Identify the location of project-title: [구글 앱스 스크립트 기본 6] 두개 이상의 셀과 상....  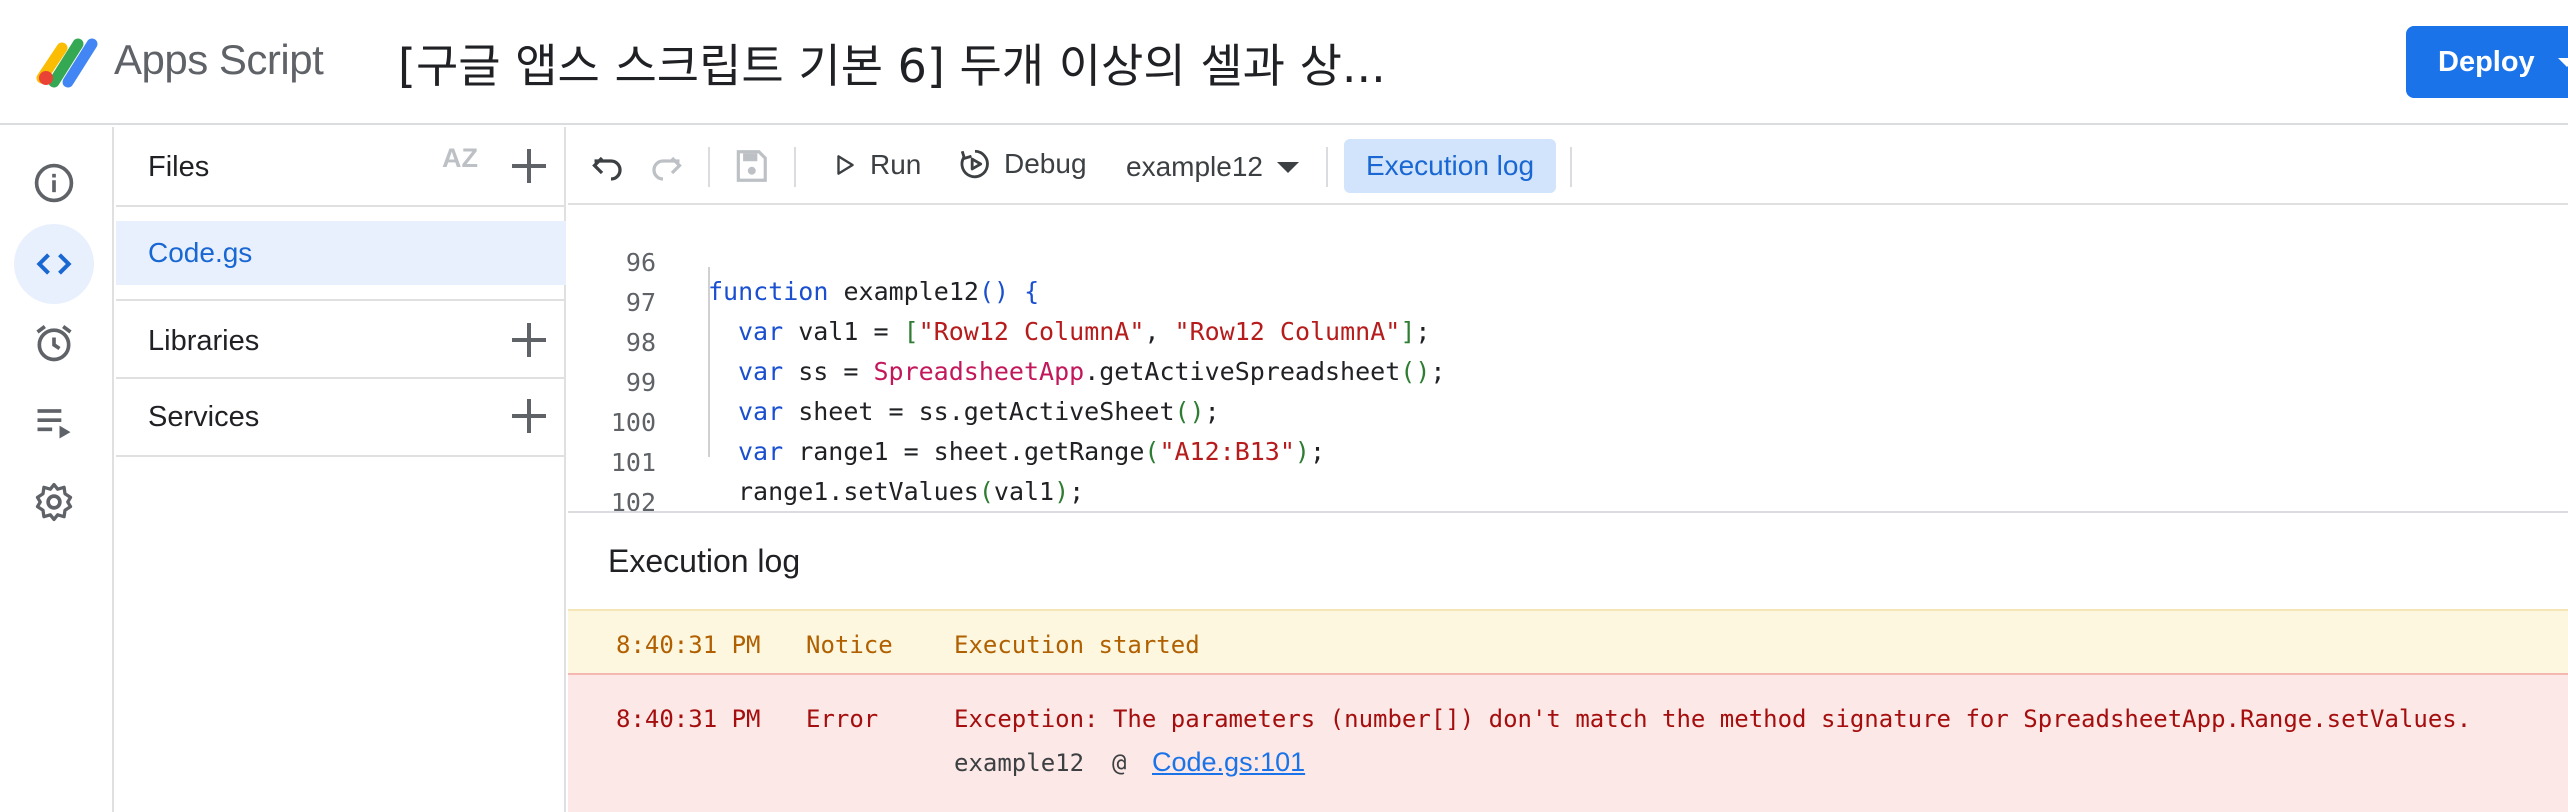
(892, 63).